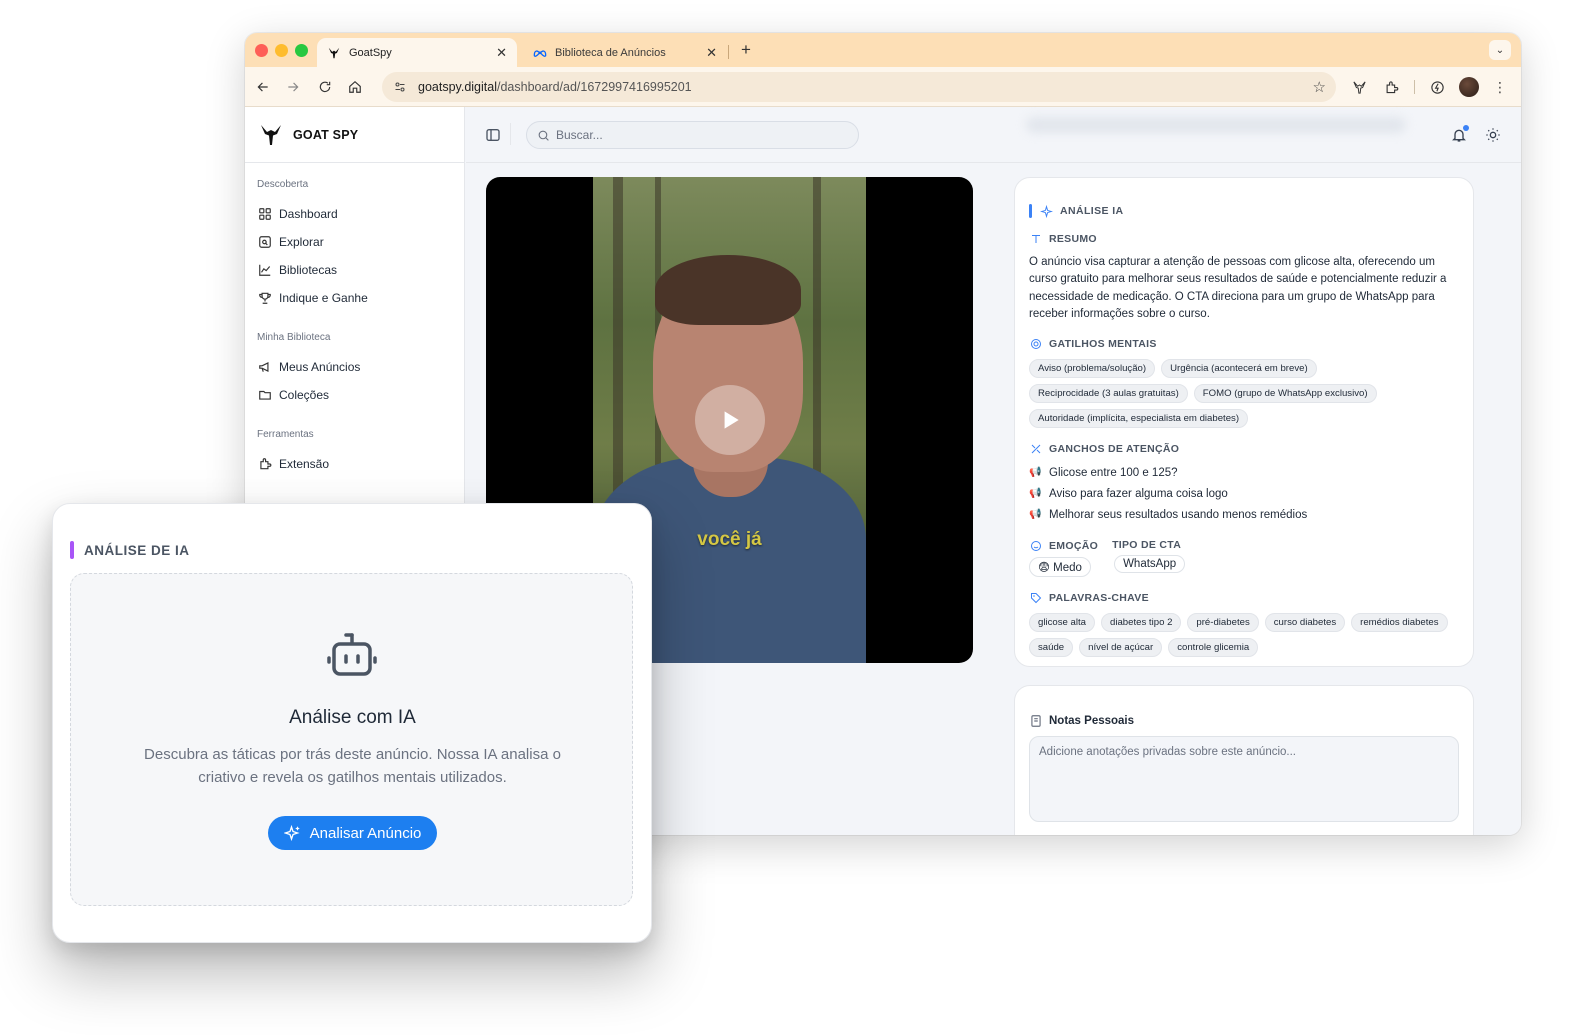  I want to click on emotion-column: EMOÇÃO 😨 Medo, so click(1063, 558).